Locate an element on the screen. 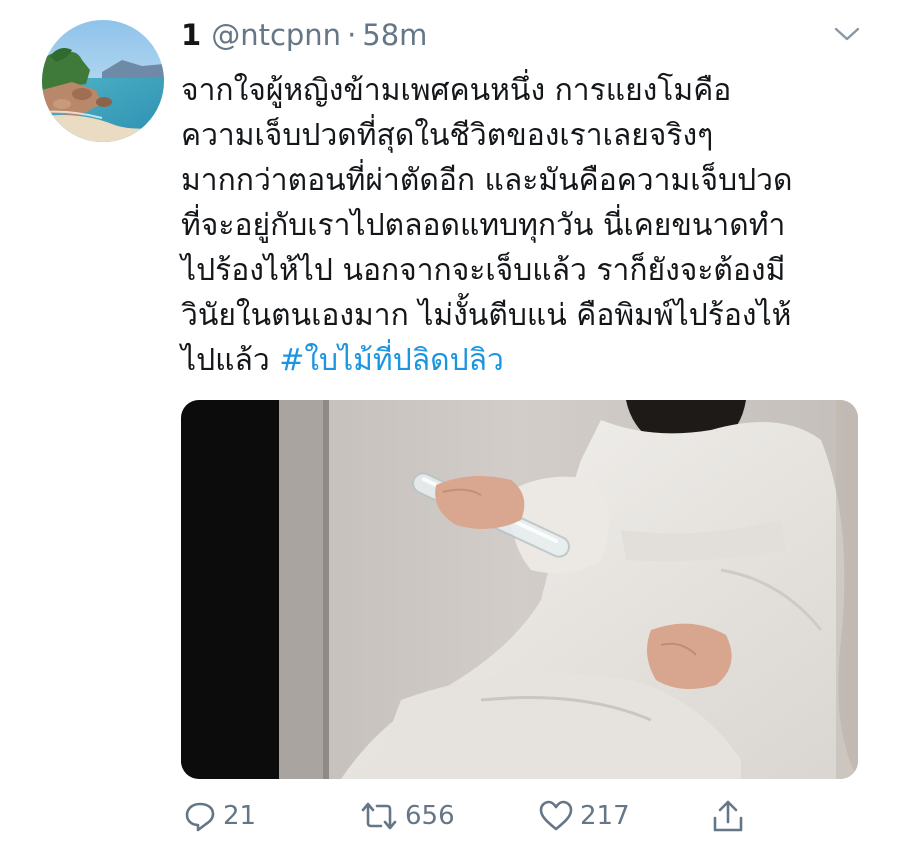  heart-icon is located at coordinates (556, 815).